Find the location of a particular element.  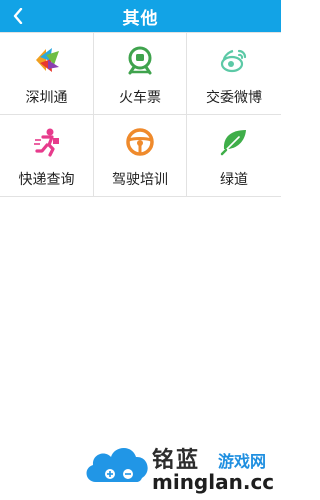

grid-item-shenzhentong: 深圳通 is located at coordinates (47, 74).